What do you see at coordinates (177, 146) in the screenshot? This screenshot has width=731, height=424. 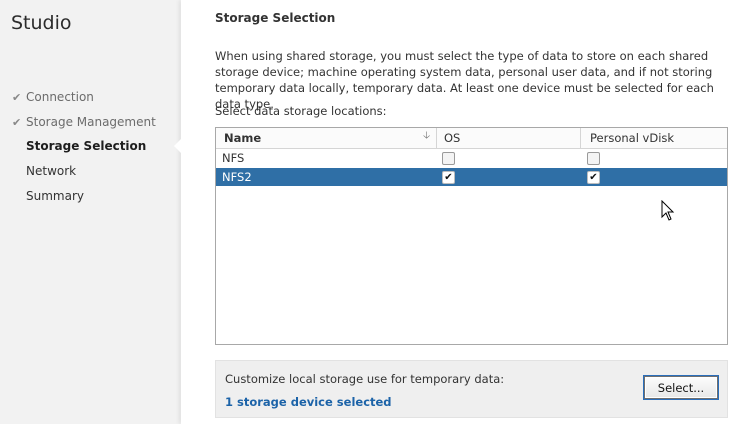 I see `current-step-pointer` at bounding box center [177, 146].